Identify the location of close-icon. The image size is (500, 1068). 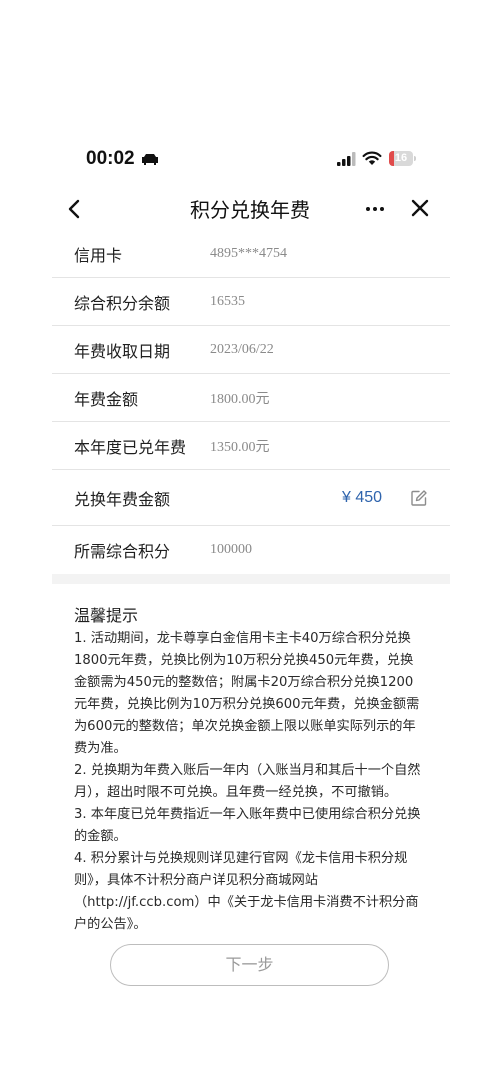
(420, 208).